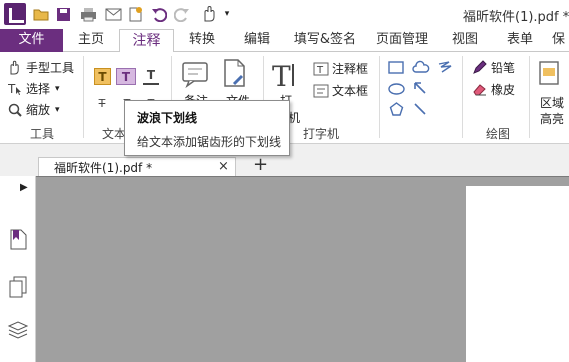  I want to click on redo-icon, so click(182, 14).